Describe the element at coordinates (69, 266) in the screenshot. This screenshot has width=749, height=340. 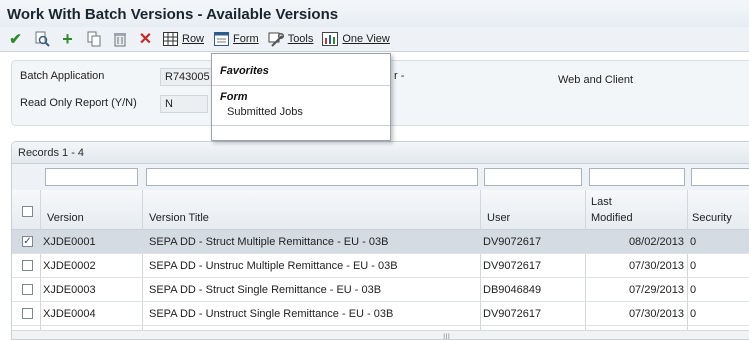
I see `cell-version: XJDE0002` at that location.